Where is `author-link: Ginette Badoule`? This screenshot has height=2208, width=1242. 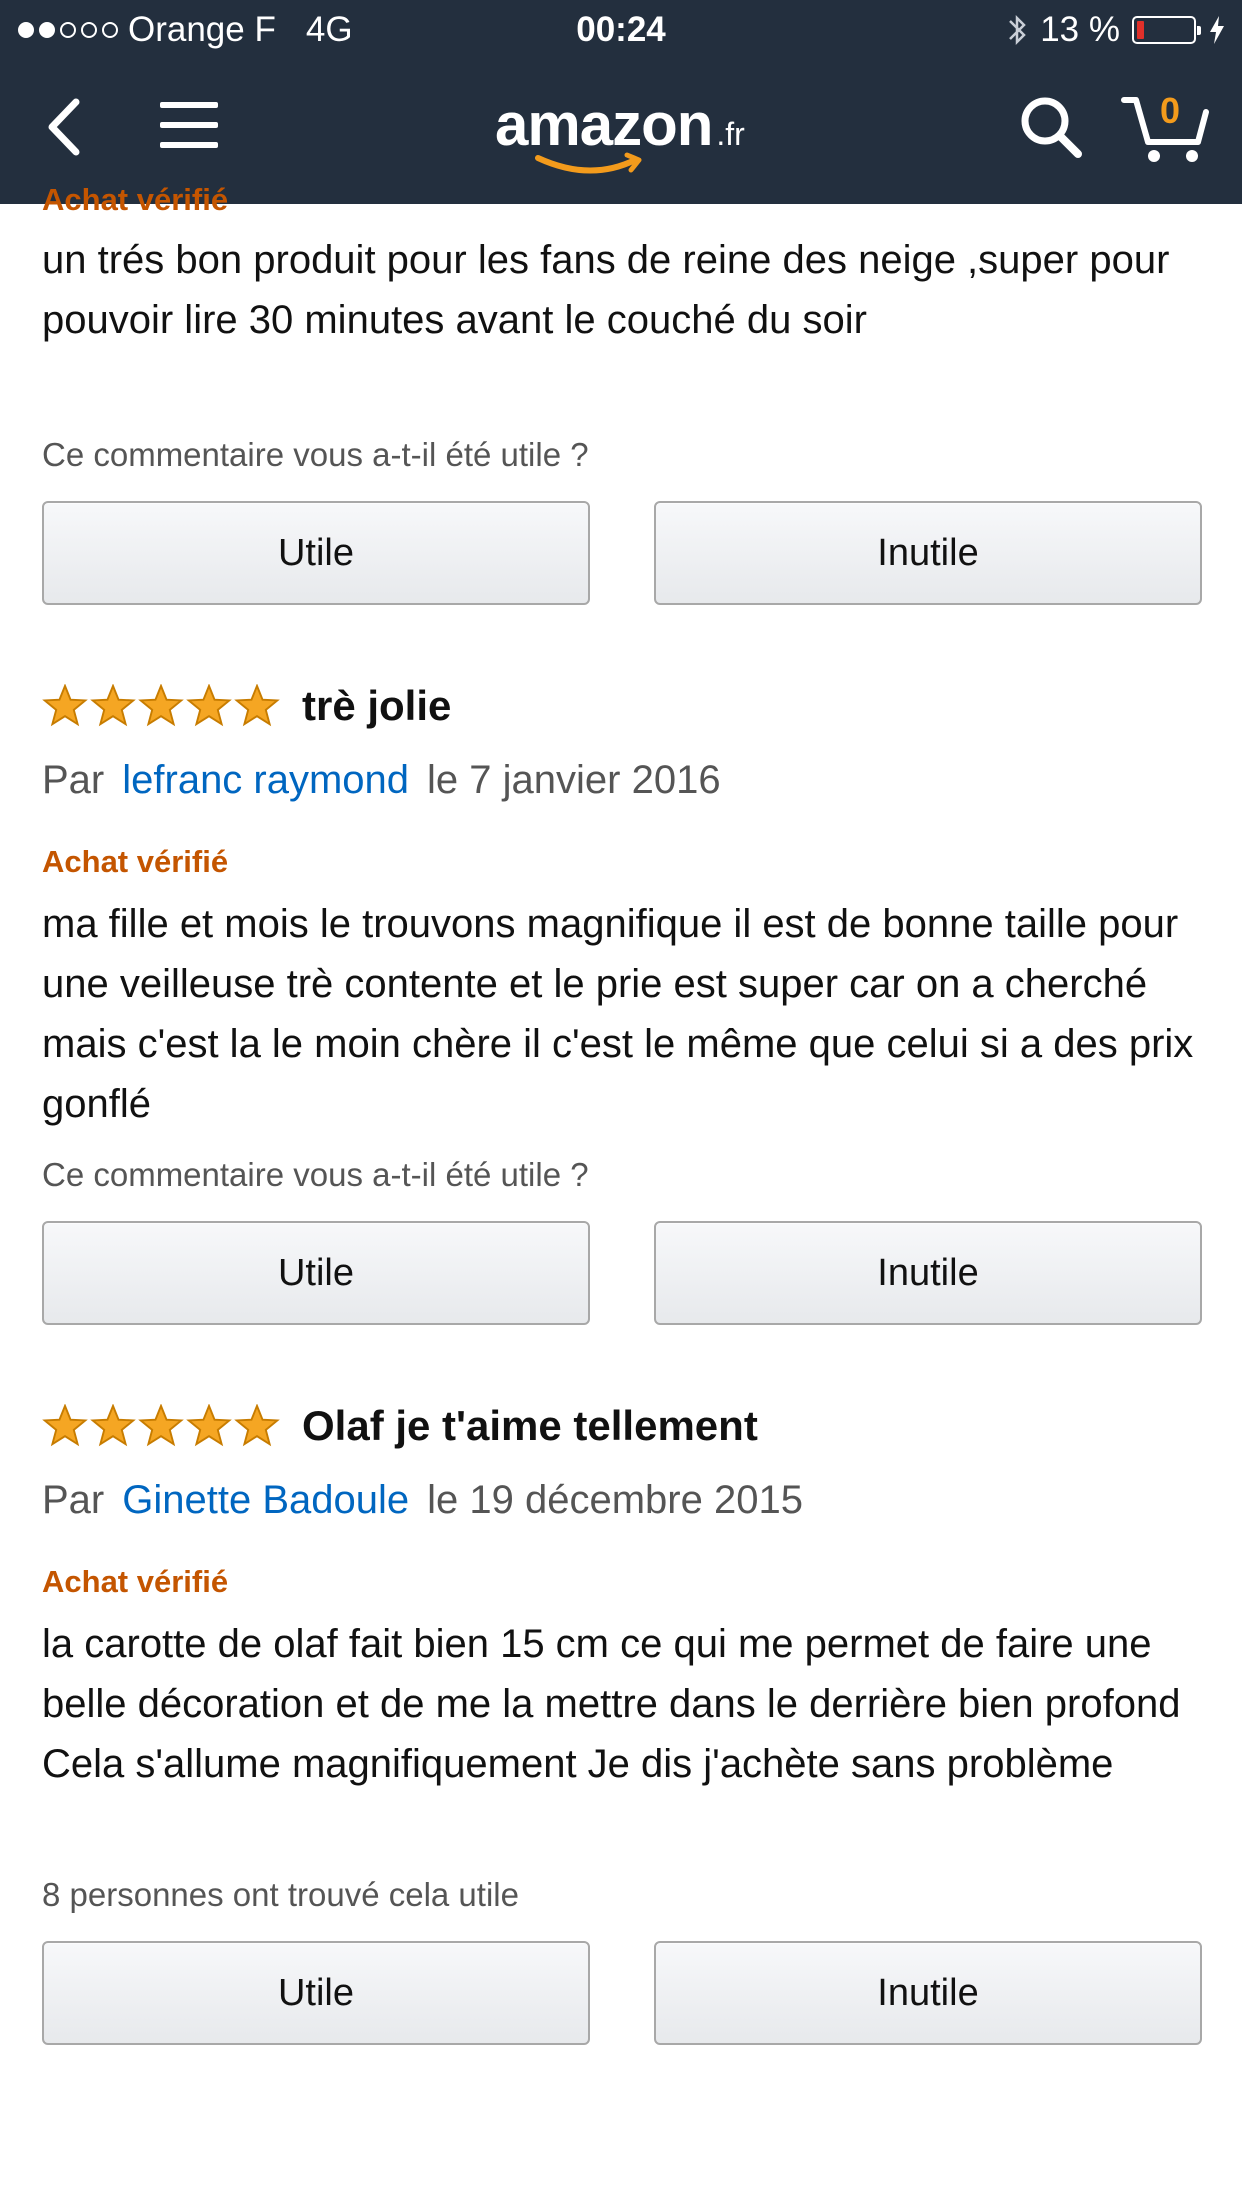
author-link: Ginette Badoule is located at coordinates (265, 1500).